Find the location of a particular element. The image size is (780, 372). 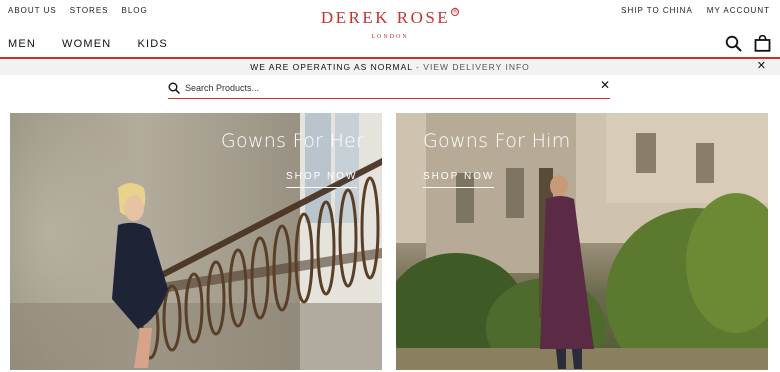

shop-now-him-button: SHOP NOW is located at coordinates (459, 179).